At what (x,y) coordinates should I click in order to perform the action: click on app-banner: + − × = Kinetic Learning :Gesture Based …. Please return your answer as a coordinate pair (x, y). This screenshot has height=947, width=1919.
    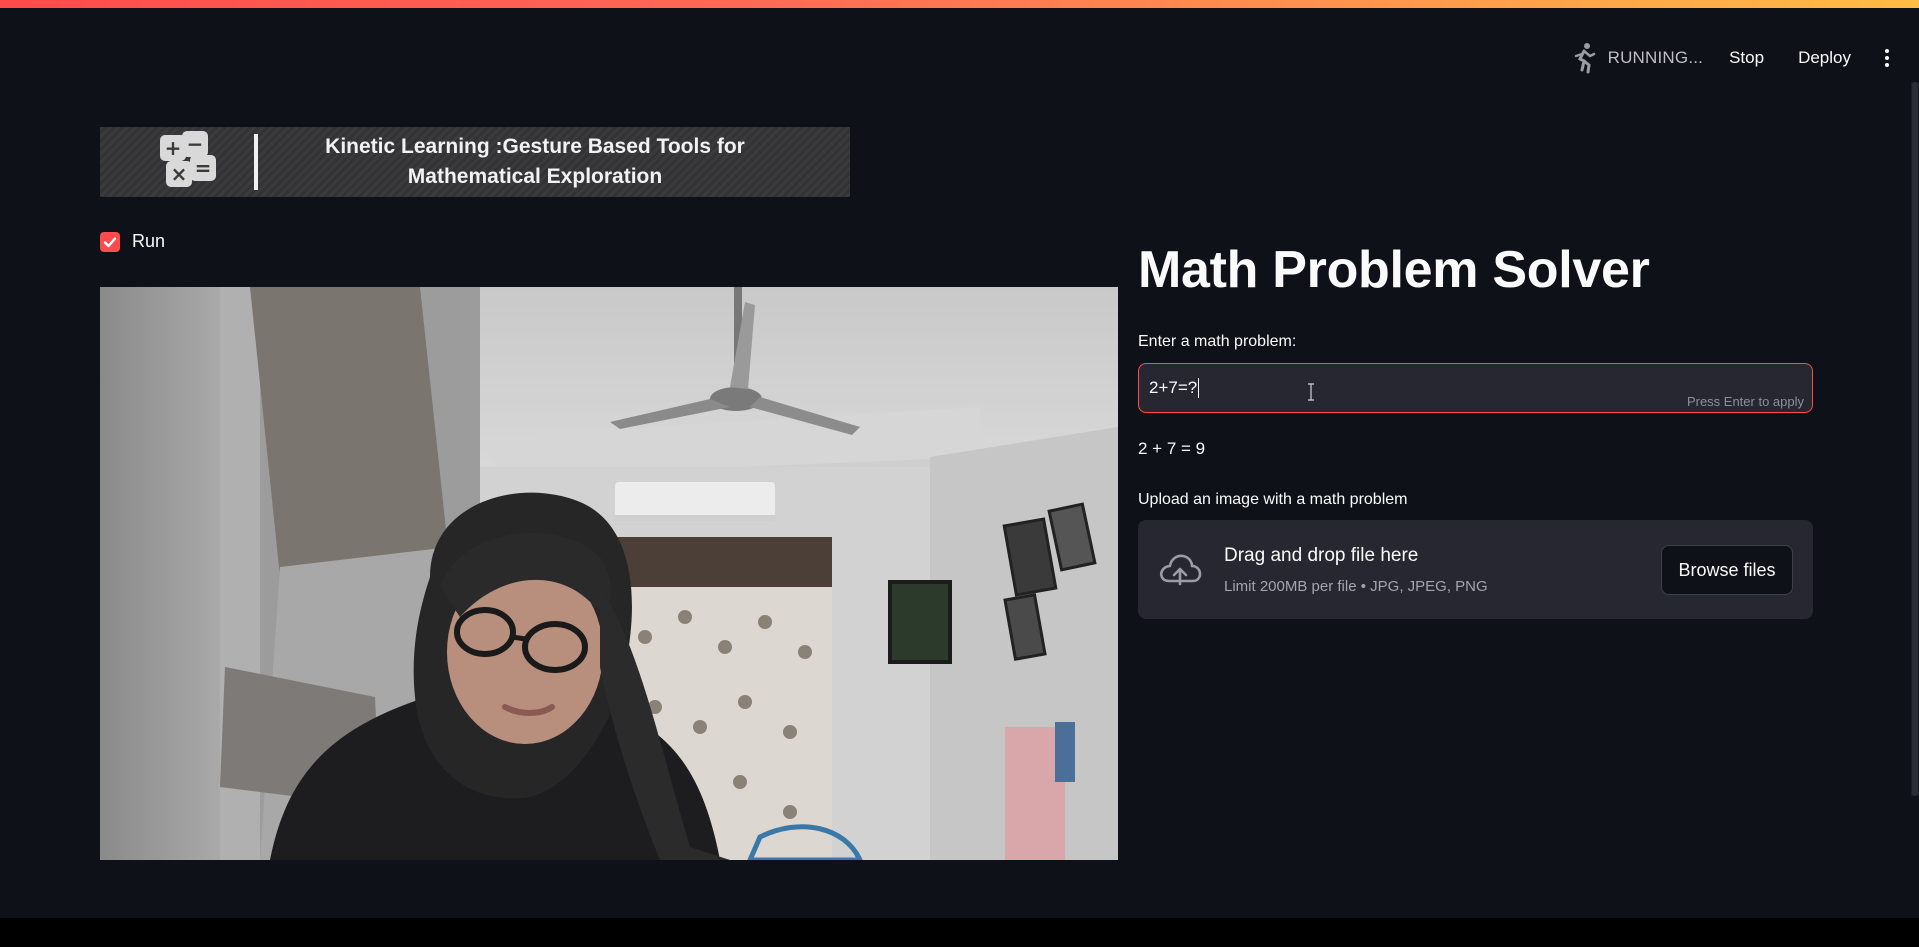
    Looking at the image, I should click on (475, 162).